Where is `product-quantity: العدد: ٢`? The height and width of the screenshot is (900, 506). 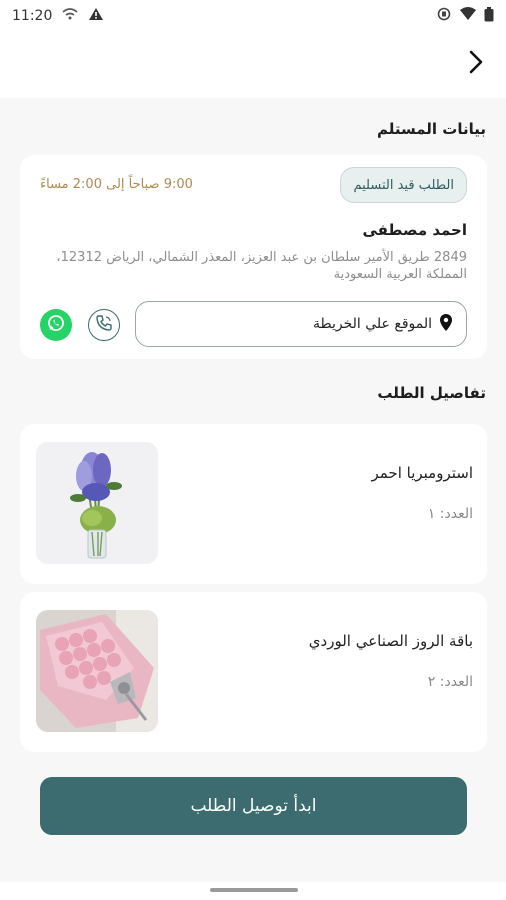
product-quantity: العدد: ٢ is located at coordinates (450, 682).